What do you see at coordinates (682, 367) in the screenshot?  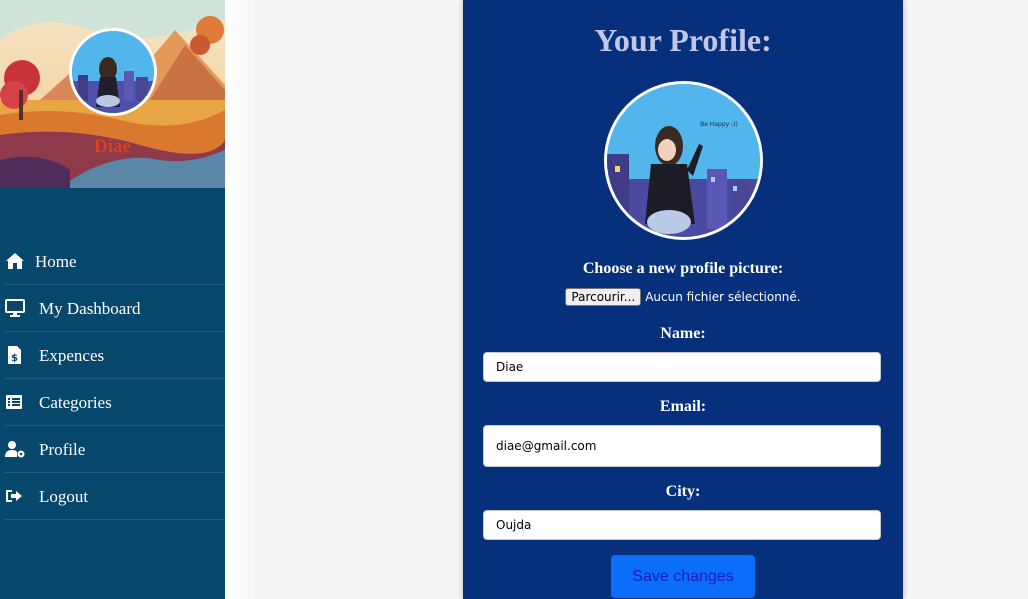 I see `name-field` at bounding box center [682, 367].